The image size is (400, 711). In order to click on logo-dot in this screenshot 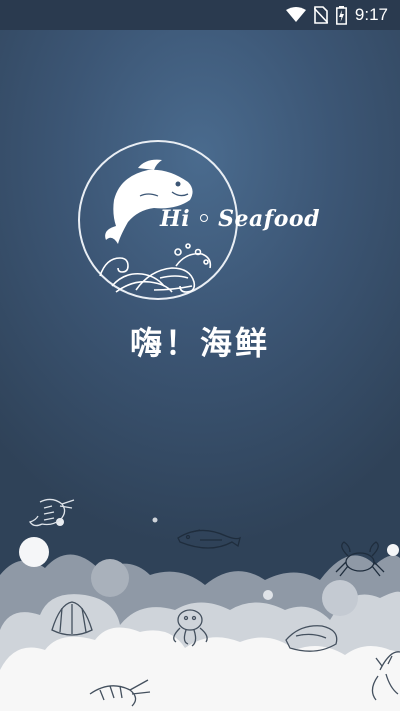, I will do `click(204, 218)`.